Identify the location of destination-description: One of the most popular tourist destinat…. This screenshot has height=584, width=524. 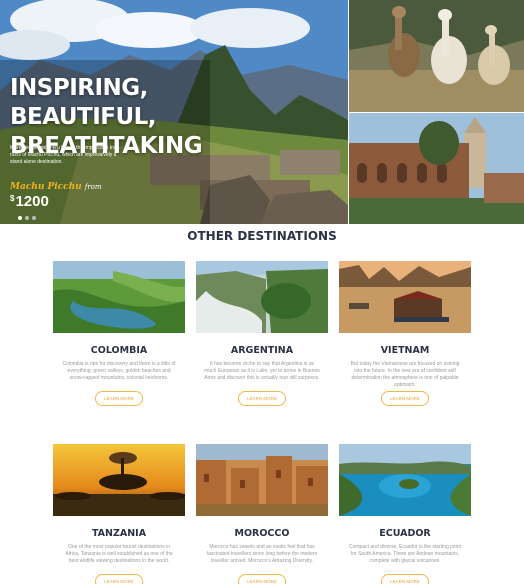
(119, 554).